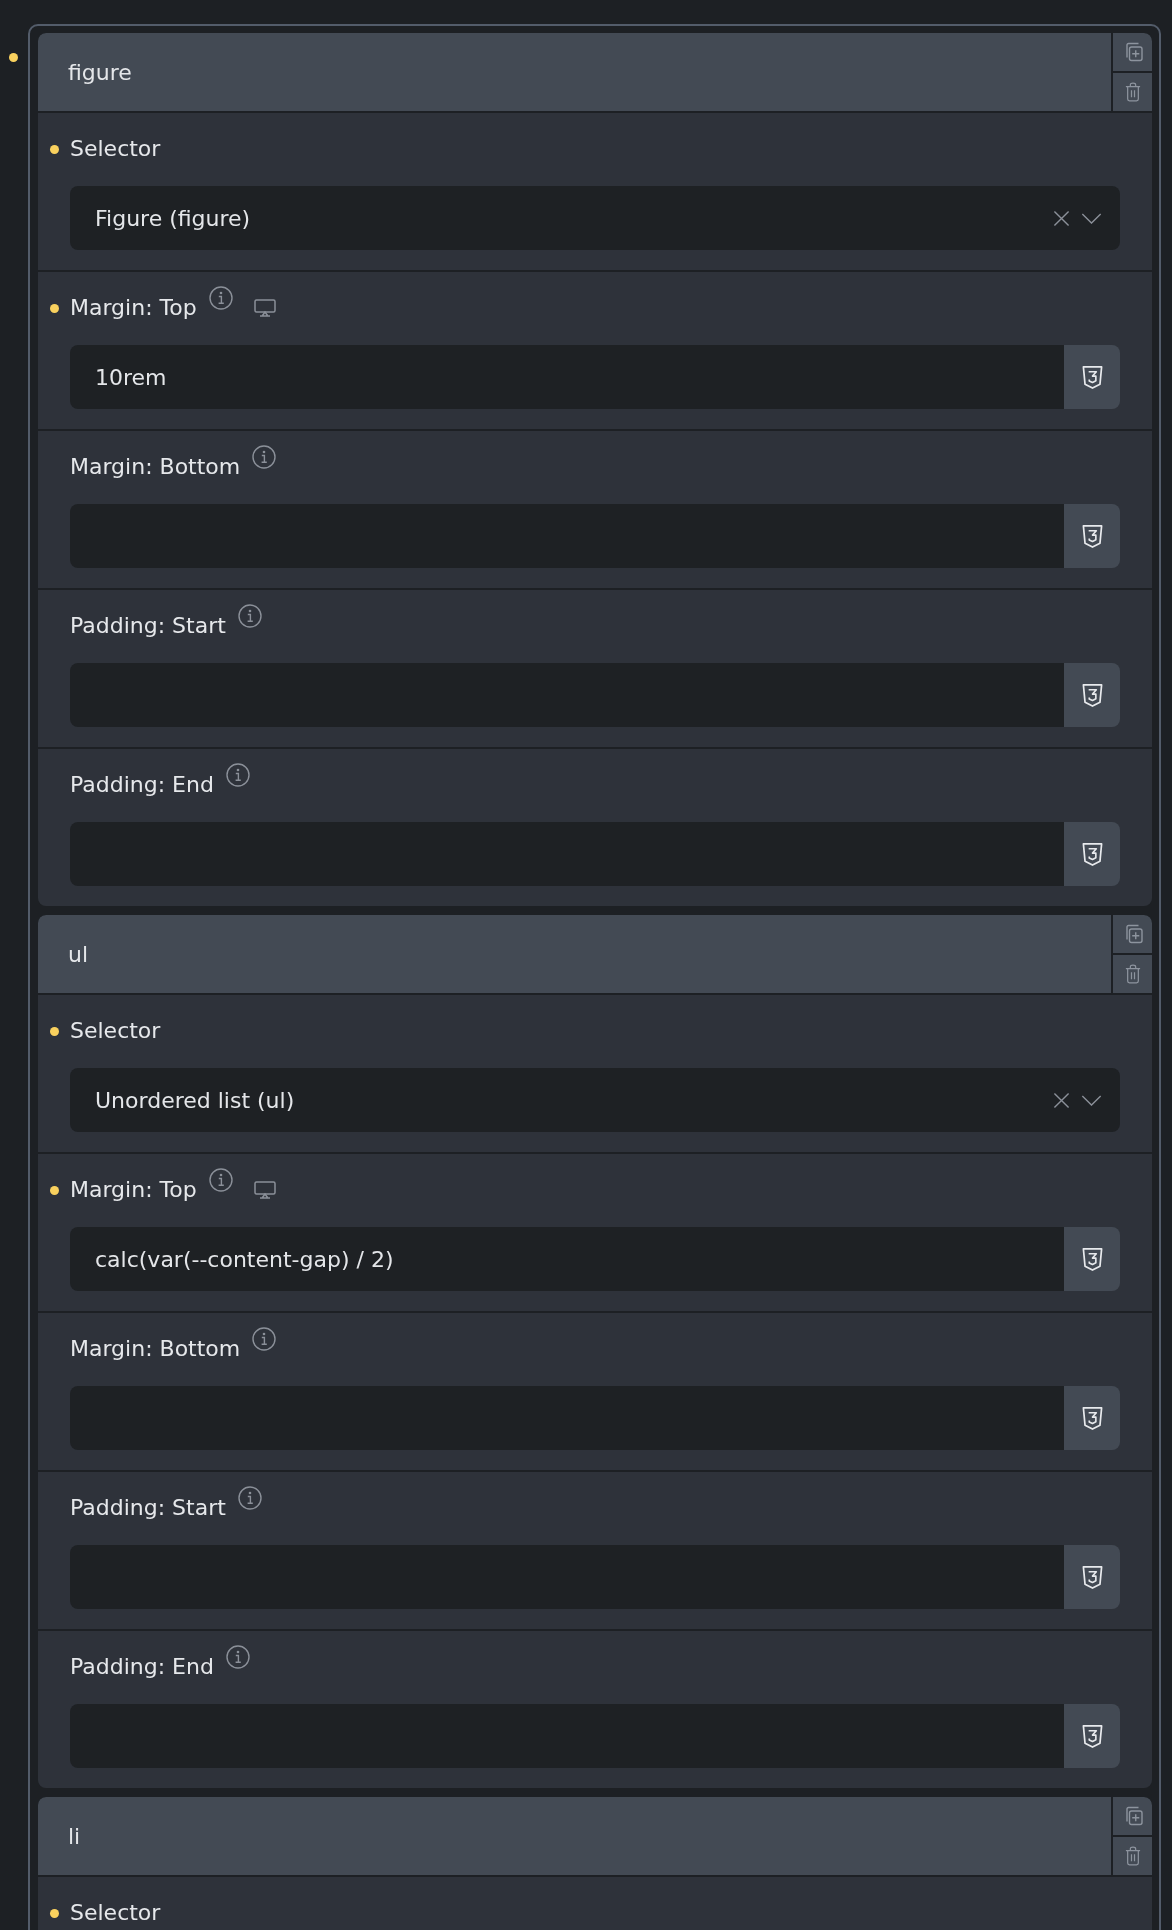 The image size is (1172, 1930). What do you see at coordinates (574, 72) in the screenshot?
I see `item-header: figure` at bounding box center [574, 72].